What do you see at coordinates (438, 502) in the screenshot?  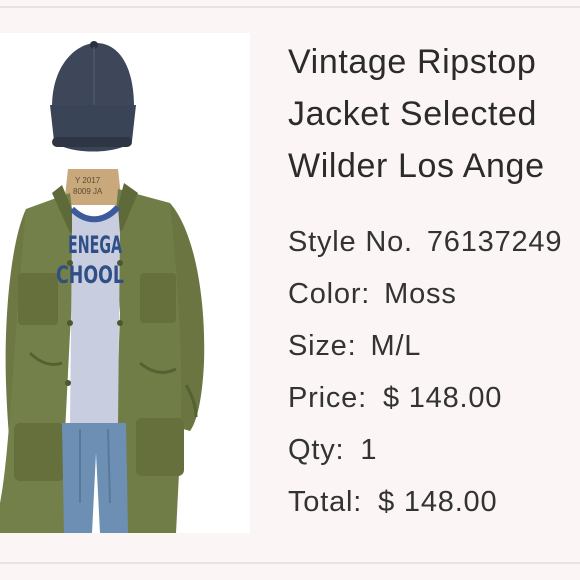 I see `total-value: $ 148.00` at bounding box center [438, 502].